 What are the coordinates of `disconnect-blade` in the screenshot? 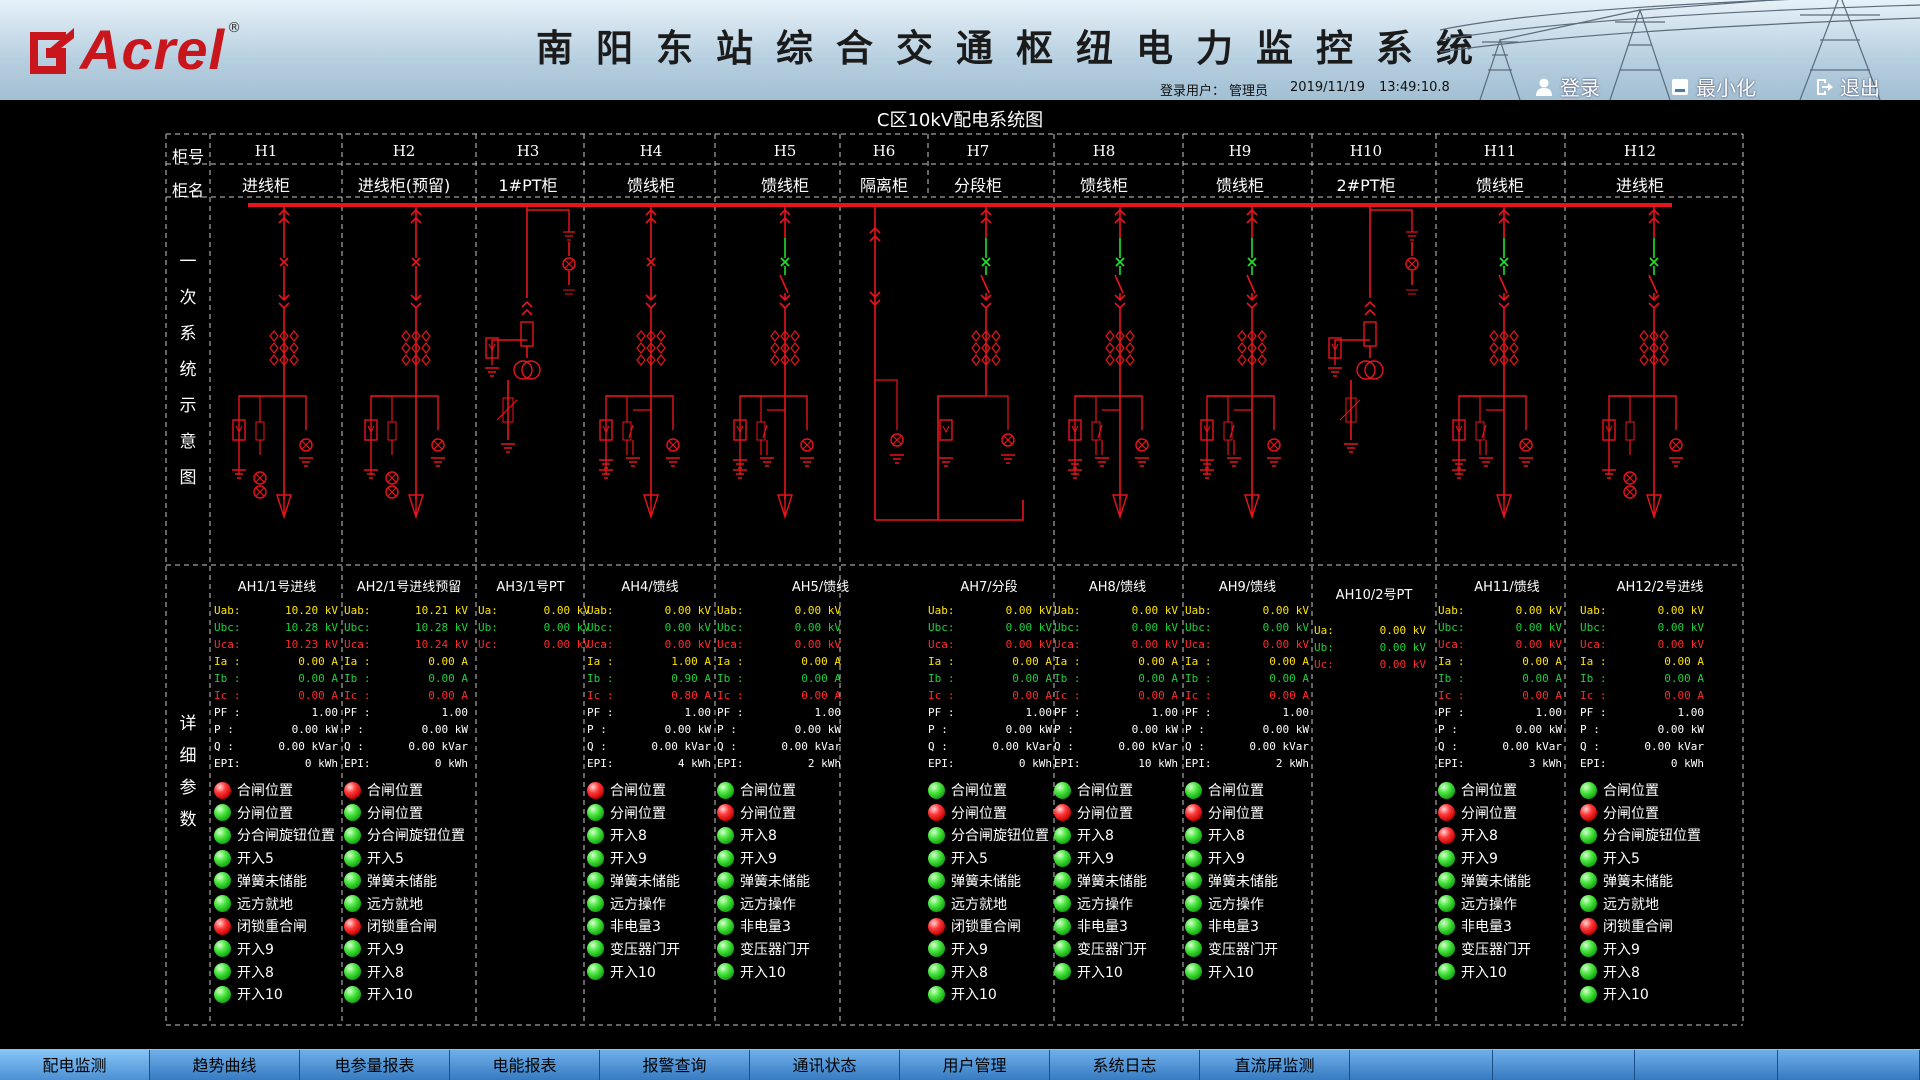 It's located at (784, 284).